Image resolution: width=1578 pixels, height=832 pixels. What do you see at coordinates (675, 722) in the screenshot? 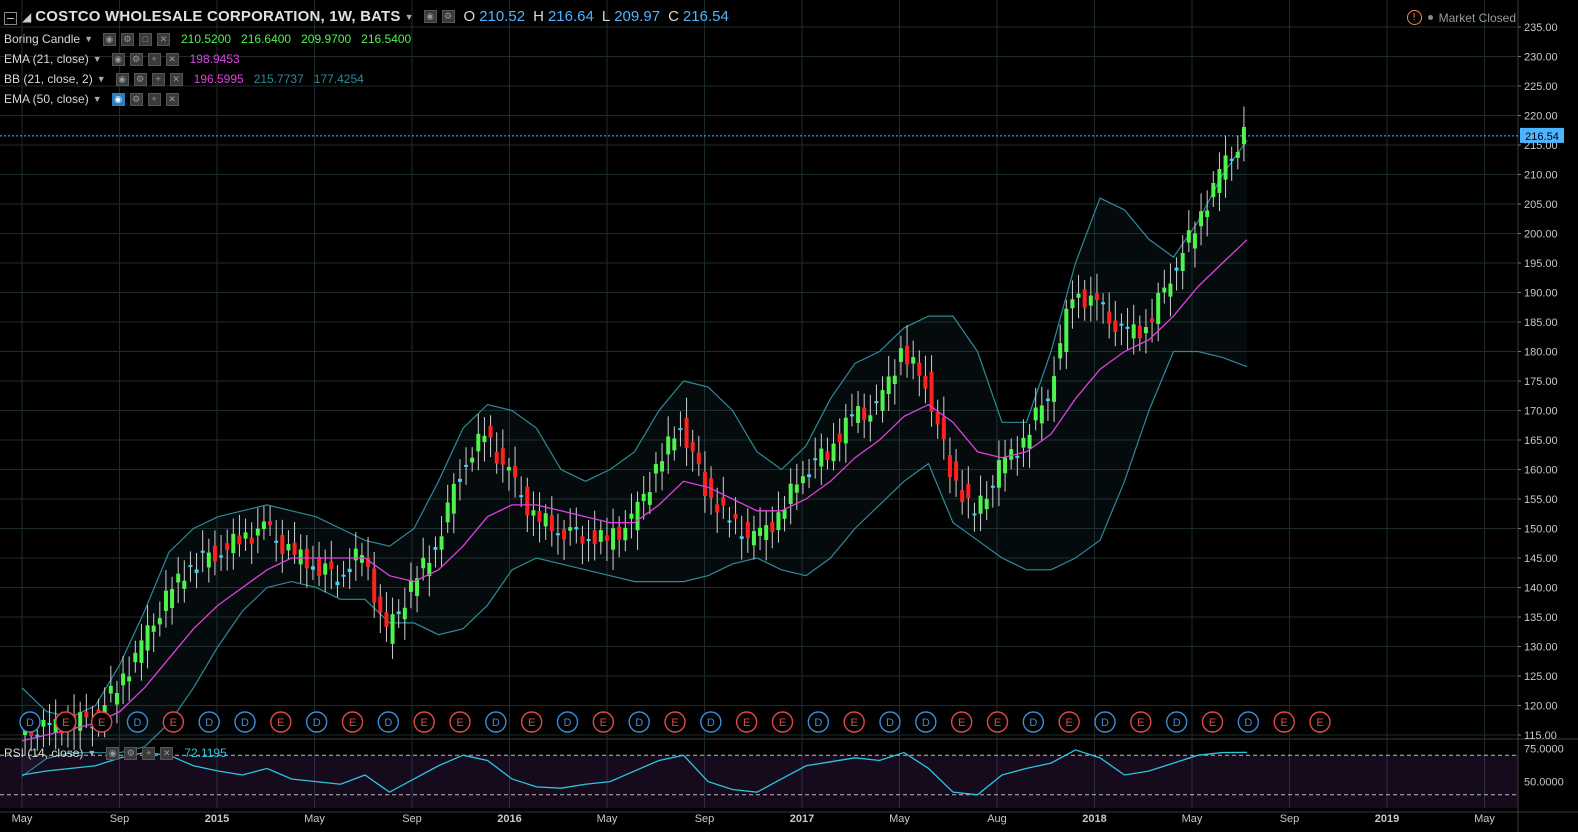
I see `event-markers: DEEDEDDEDEDEEDEDEDEDEEDEDDEEDEDEDEDEE` at bounding box center [675, 722].